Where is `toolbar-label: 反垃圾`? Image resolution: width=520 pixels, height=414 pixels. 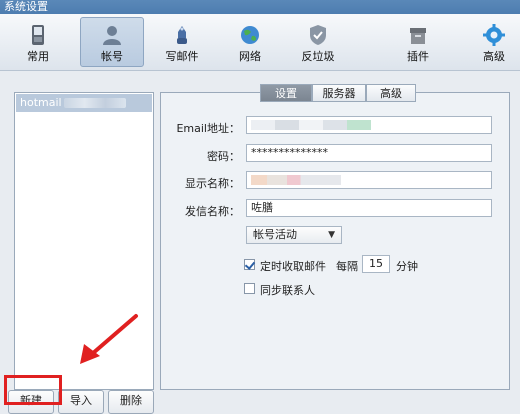
toolbar-label: 反垃圾 is located at coordinates (318, 56).